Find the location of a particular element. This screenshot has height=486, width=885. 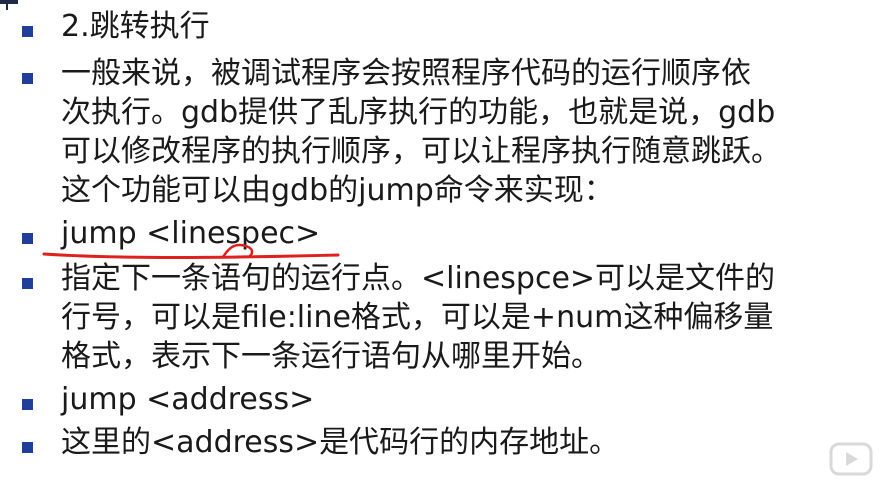

paragraph-line: 指定下一条语句的运行点。<linespce>可以是文件的 is located at coordinates (418, 278).